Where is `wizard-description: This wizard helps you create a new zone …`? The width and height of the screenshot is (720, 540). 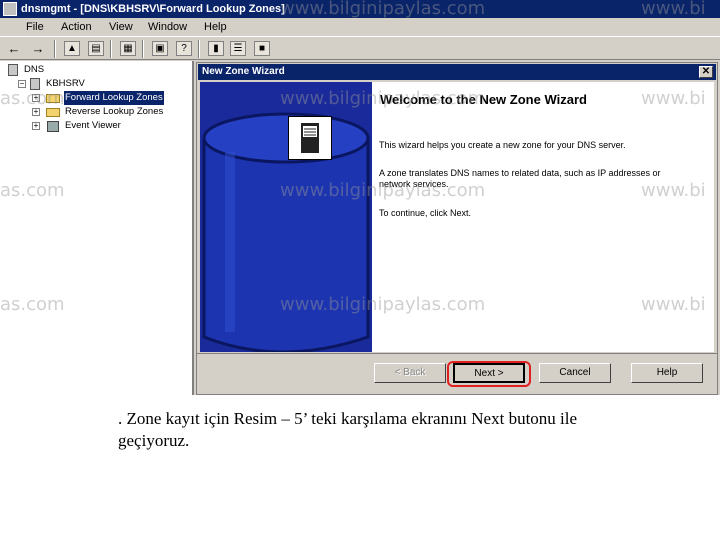
wizard-description: This wizard helps you create a new zone … is located at coordinates (502, 145).